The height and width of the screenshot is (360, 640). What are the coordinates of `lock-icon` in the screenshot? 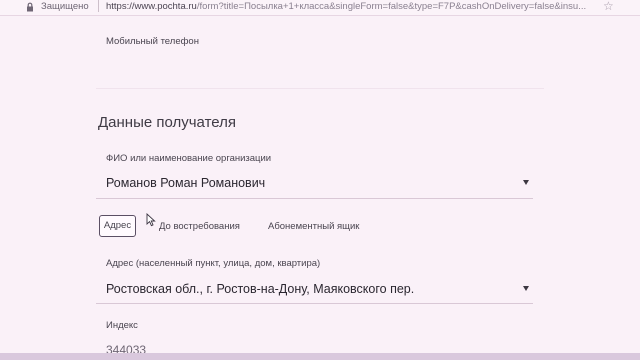 It's located at (30, 7).